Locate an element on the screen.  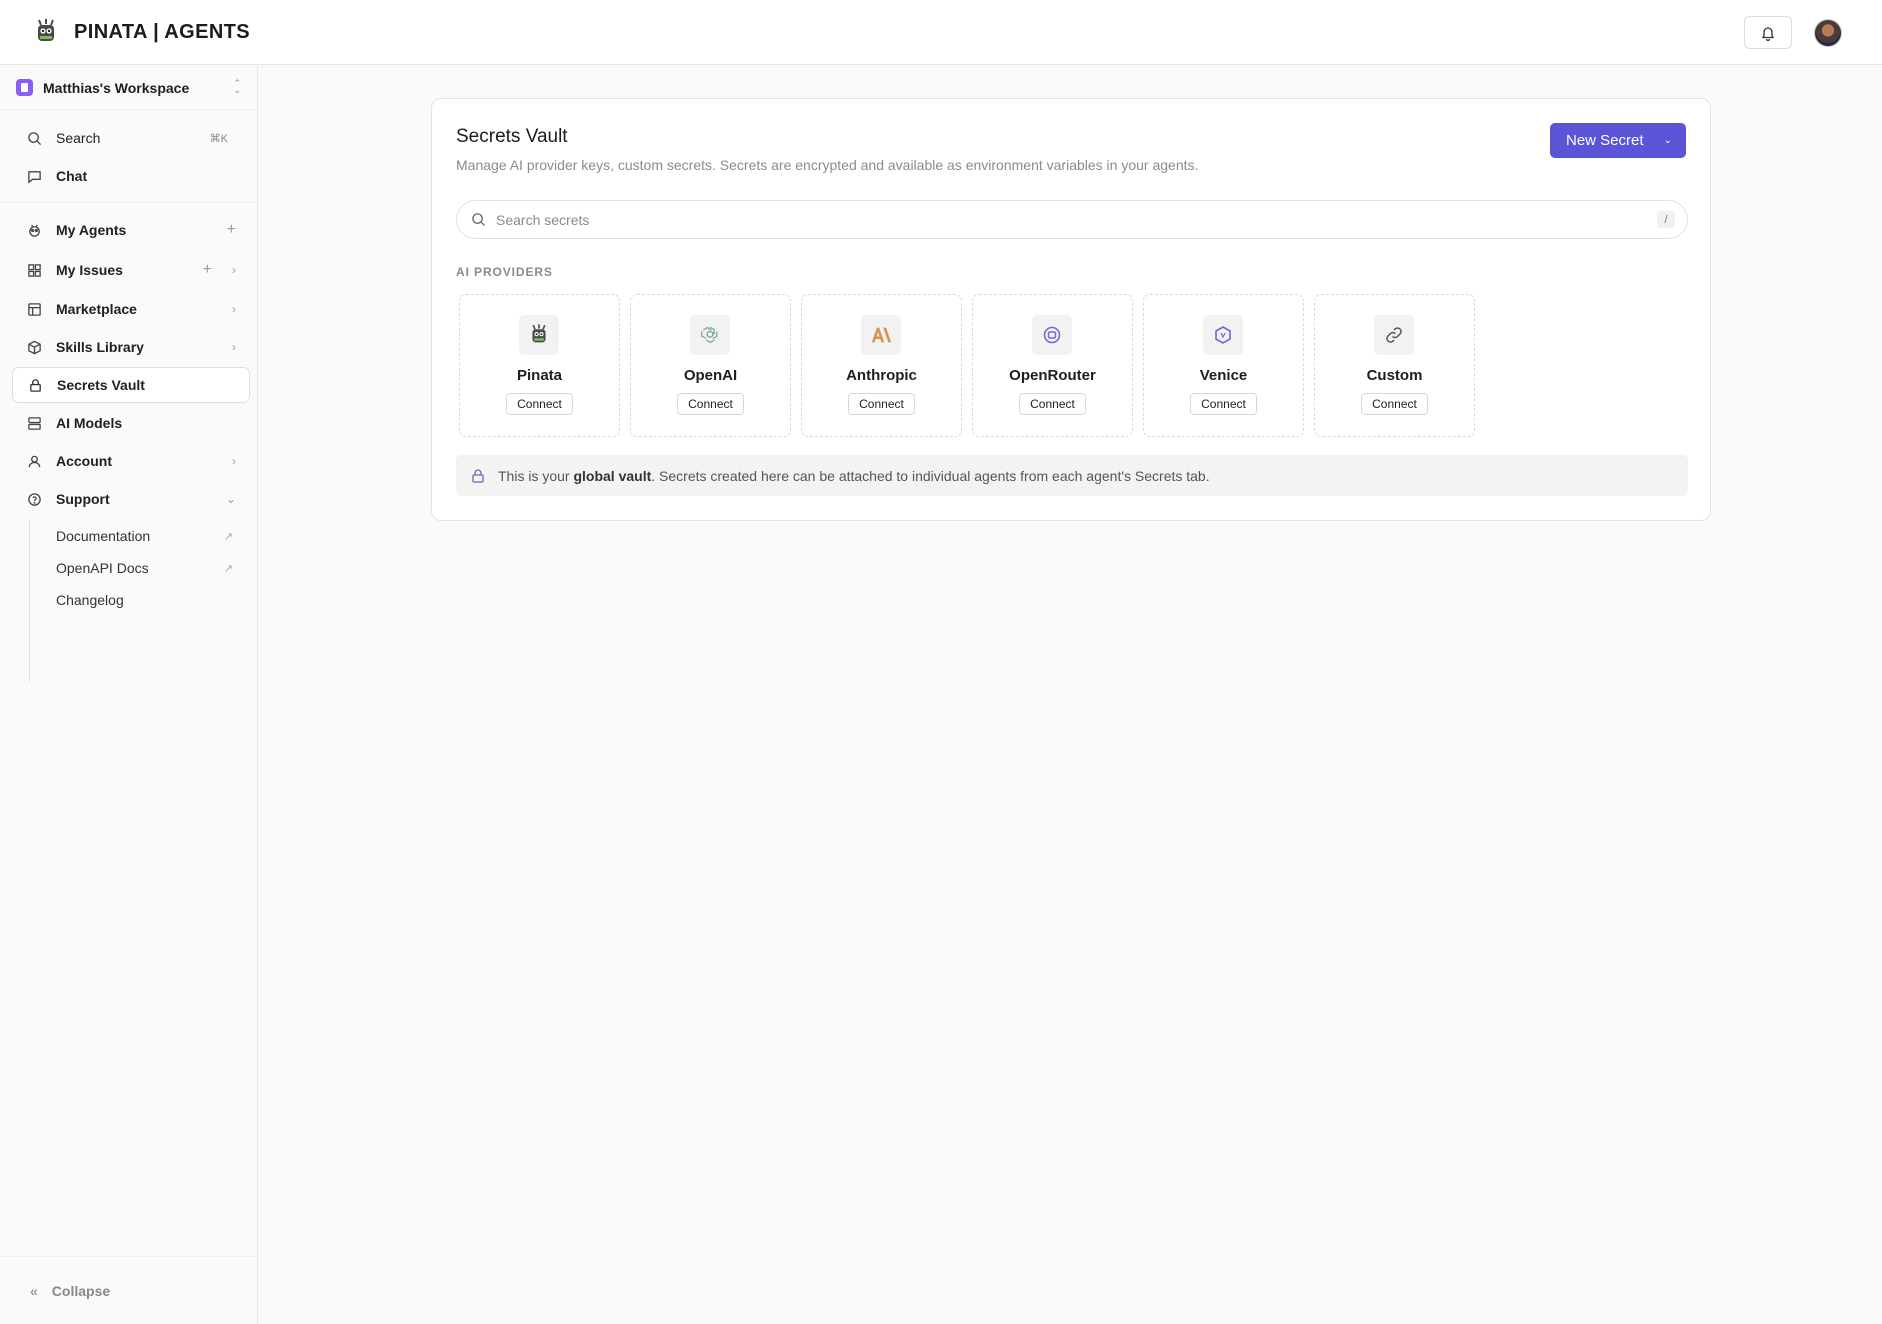
search-shortcut-badge: / is located at coordinates (1666, 219).